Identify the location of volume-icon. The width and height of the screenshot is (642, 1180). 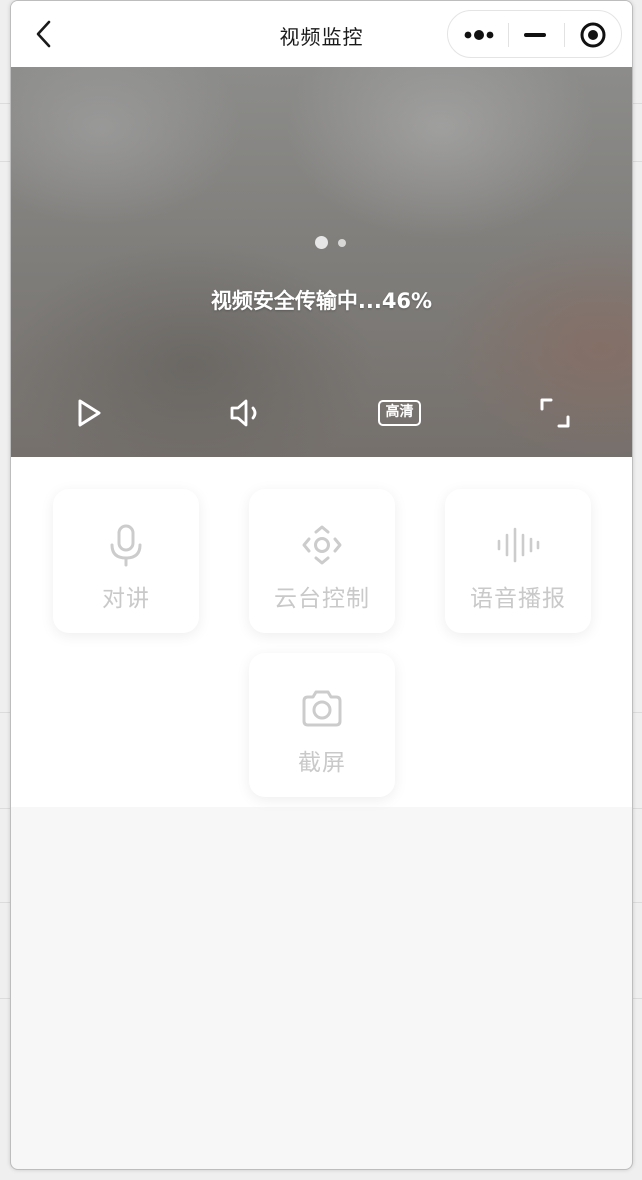
(243, 413).